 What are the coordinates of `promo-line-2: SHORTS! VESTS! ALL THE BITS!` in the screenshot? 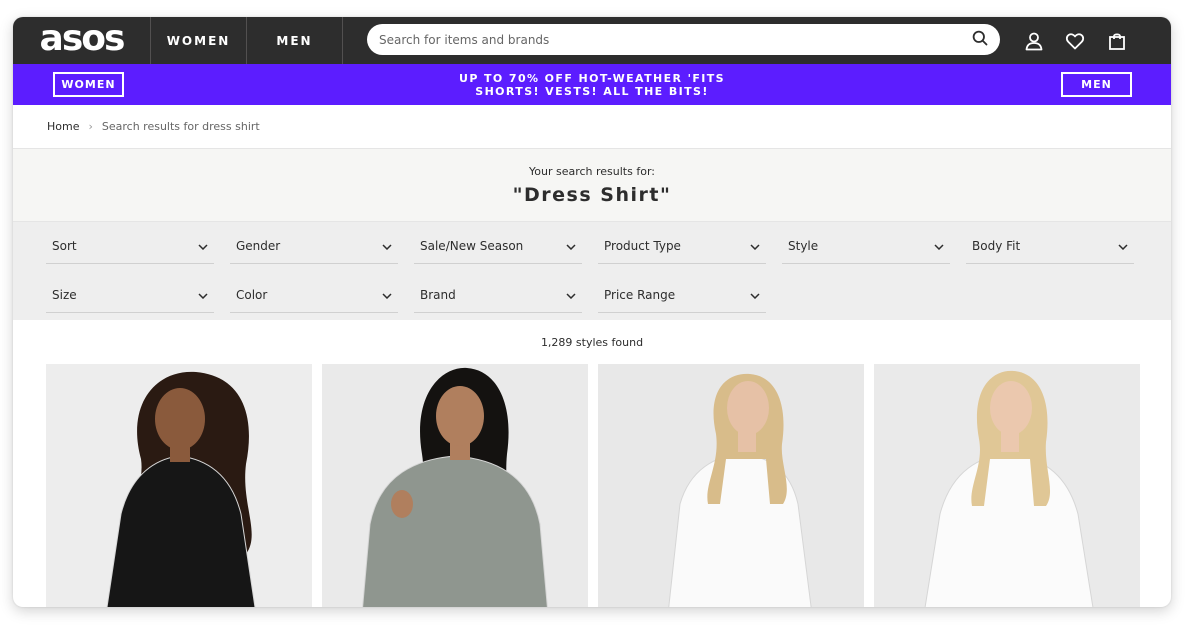 It's located at (592, 91).